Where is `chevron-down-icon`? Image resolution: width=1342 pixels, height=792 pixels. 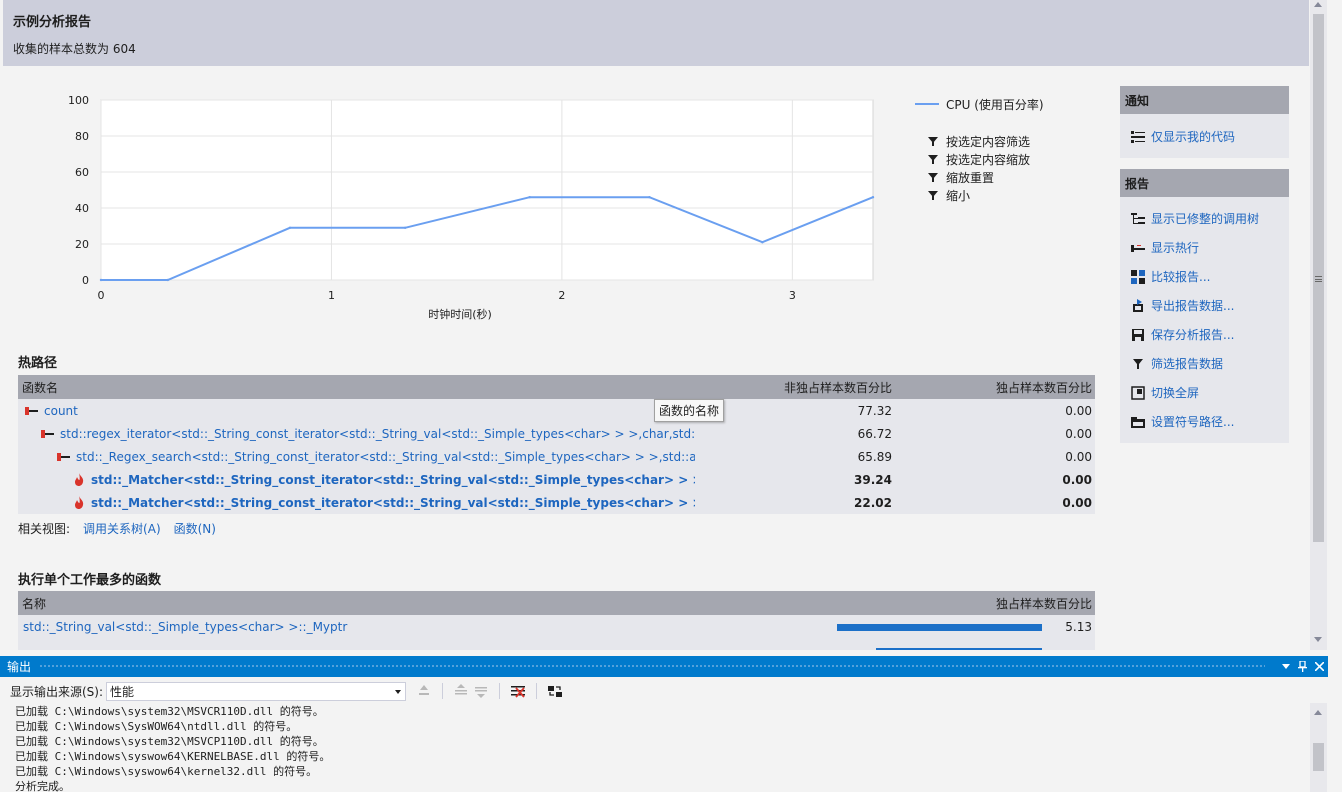 chevron-down-icon is located at coordinates (398, 691).